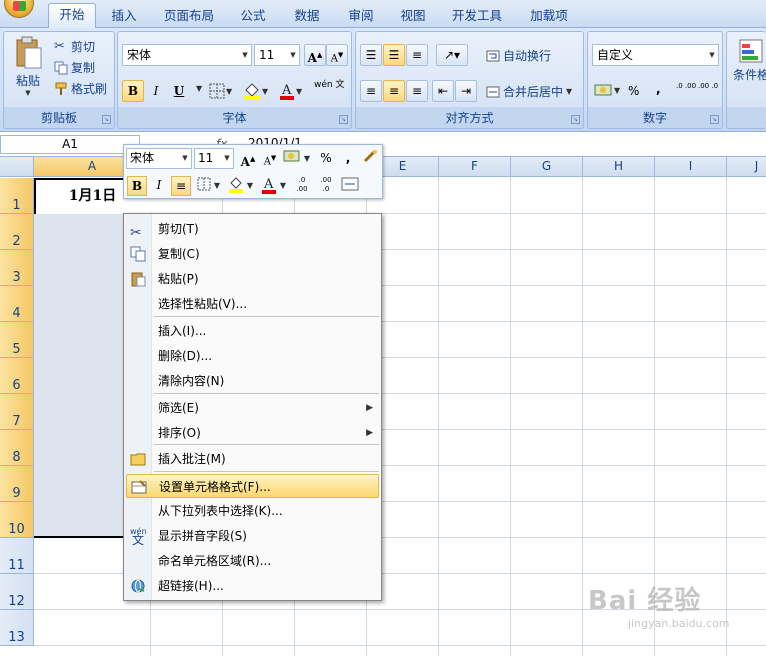 This screenshot has width=766, height=656. I want to click on fill-color-button: ▼, so click(255, 91).